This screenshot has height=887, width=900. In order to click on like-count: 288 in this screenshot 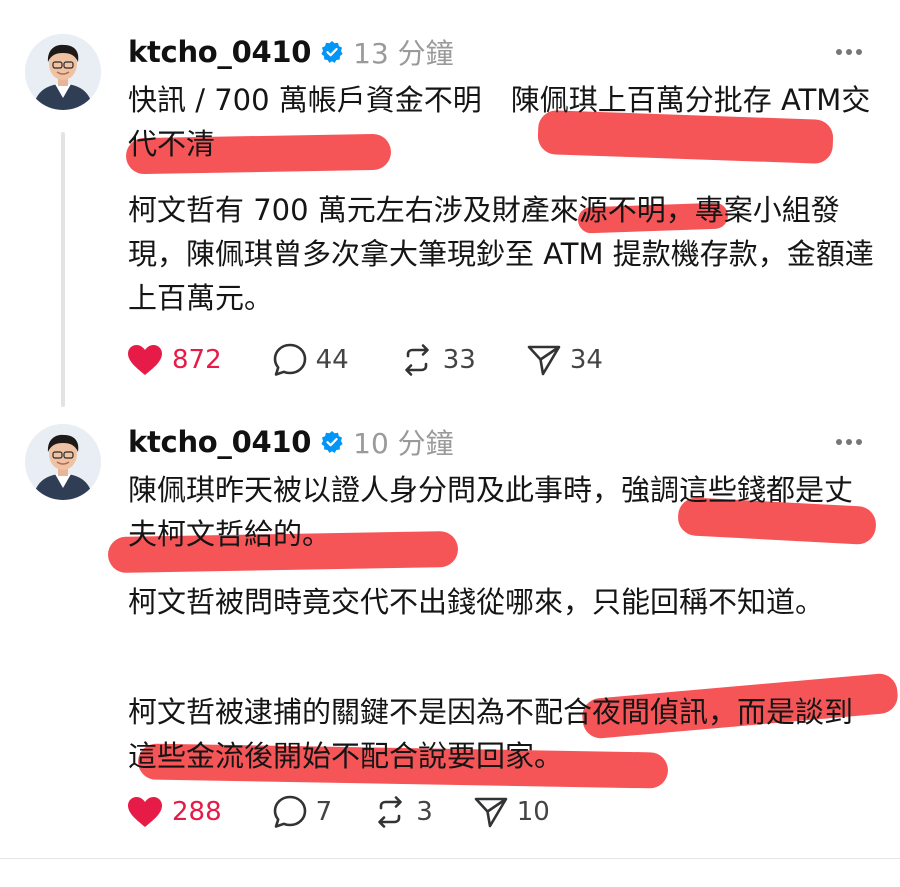, I will do `click(197, 812)`.